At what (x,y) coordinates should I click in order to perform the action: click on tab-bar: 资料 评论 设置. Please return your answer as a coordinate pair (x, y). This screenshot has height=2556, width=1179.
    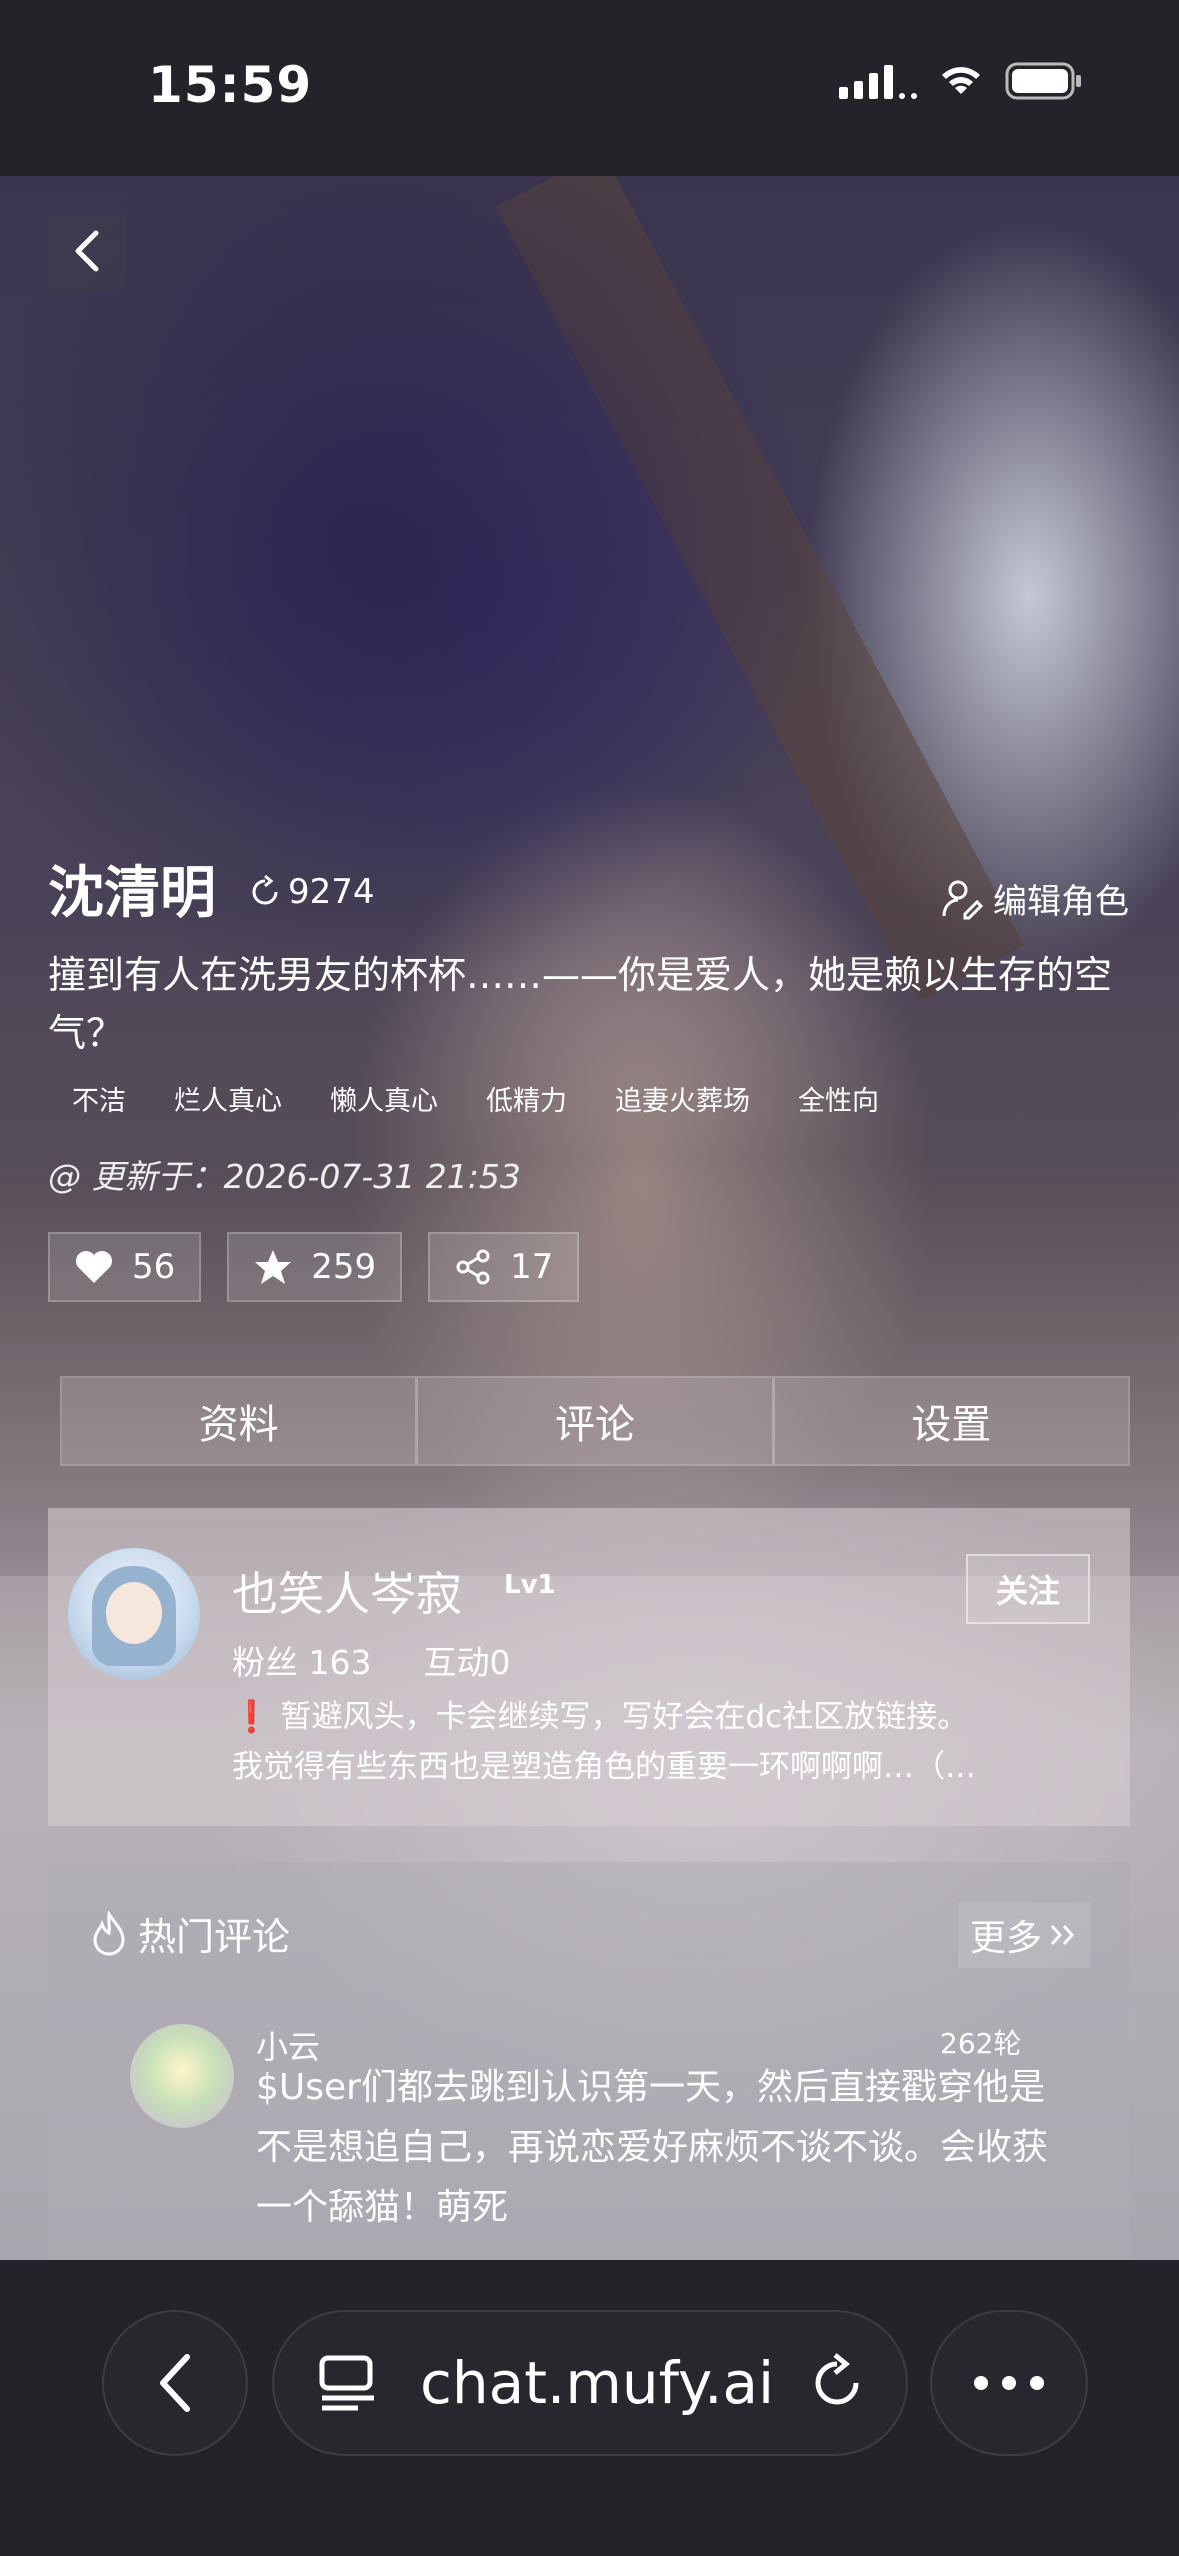
    Looking at the image, I should click on (595, 1421).